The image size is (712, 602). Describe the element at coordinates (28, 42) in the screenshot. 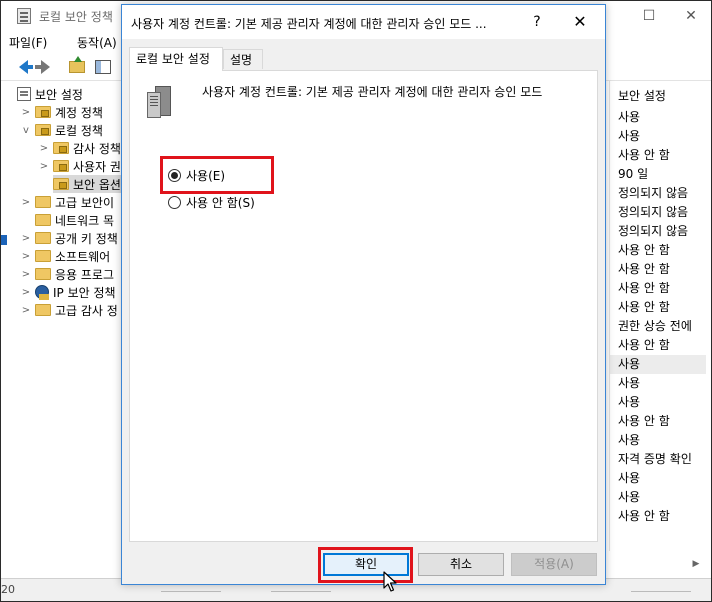

I see `menu-file: 파일(F)` at that location.